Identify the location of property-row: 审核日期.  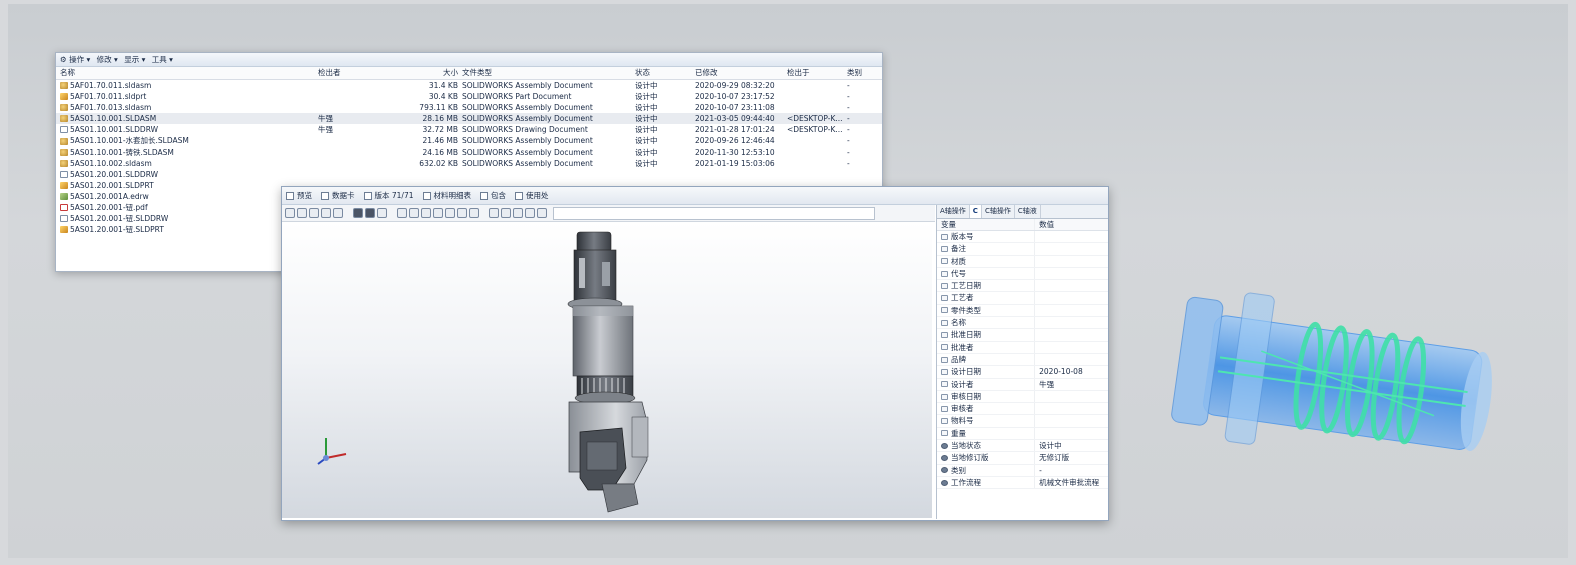
(1022, 397).